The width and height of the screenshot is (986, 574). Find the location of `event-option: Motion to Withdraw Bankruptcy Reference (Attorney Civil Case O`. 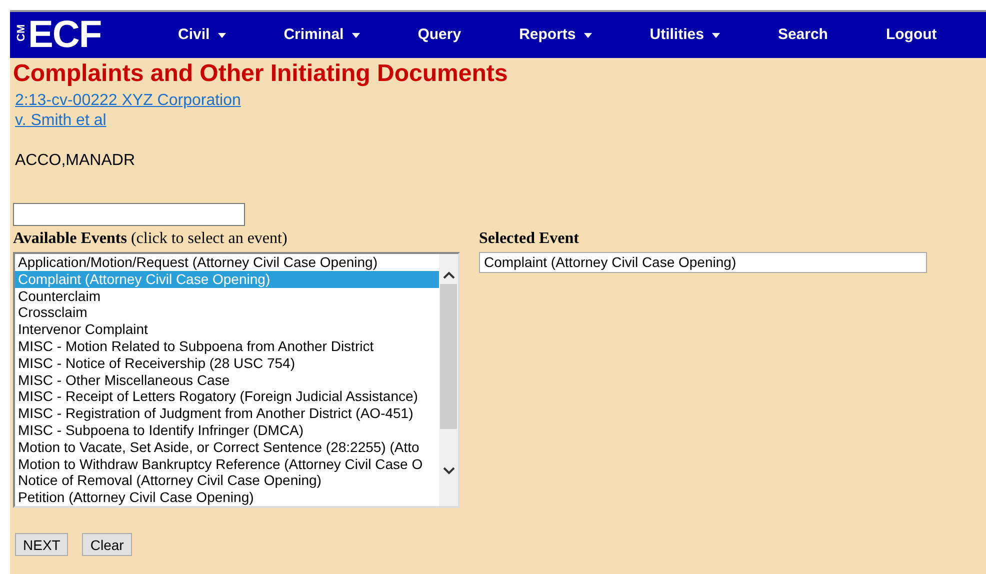

event-option: Motion to Withdraw Bankruptcy Reference (Attorney Civil Case O is located at coordinates (227, 464).